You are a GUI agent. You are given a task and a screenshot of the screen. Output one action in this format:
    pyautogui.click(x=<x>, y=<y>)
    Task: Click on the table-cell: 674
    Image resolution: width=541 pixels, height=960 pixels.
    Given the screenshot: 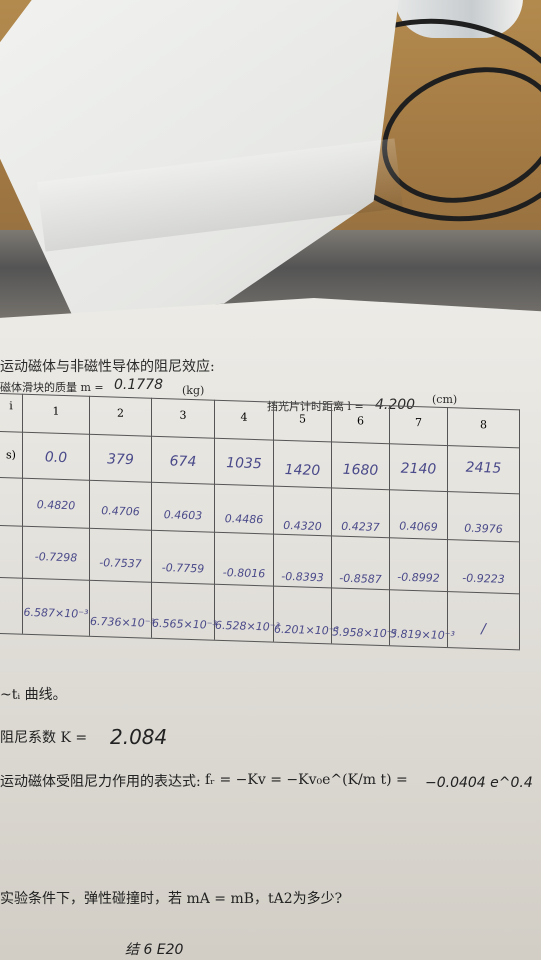 What is the action you would take?
    pyautogui.click(x=183, y=462)
    